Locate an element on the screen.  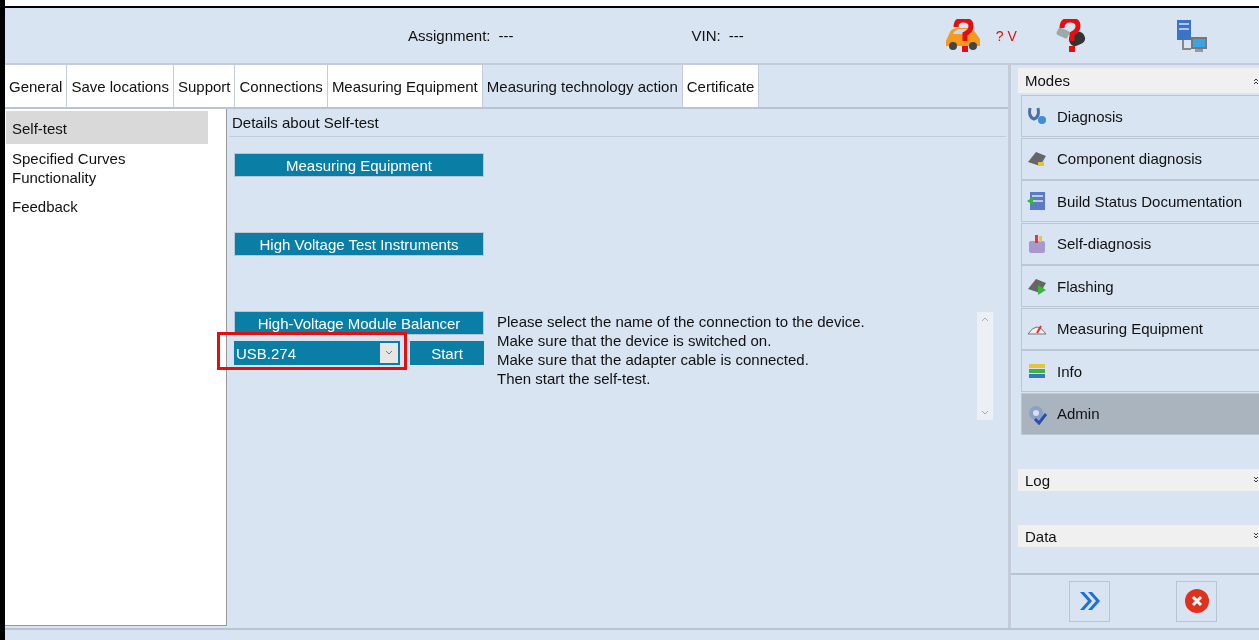
document-icon is located at coordinates (1037, 201).